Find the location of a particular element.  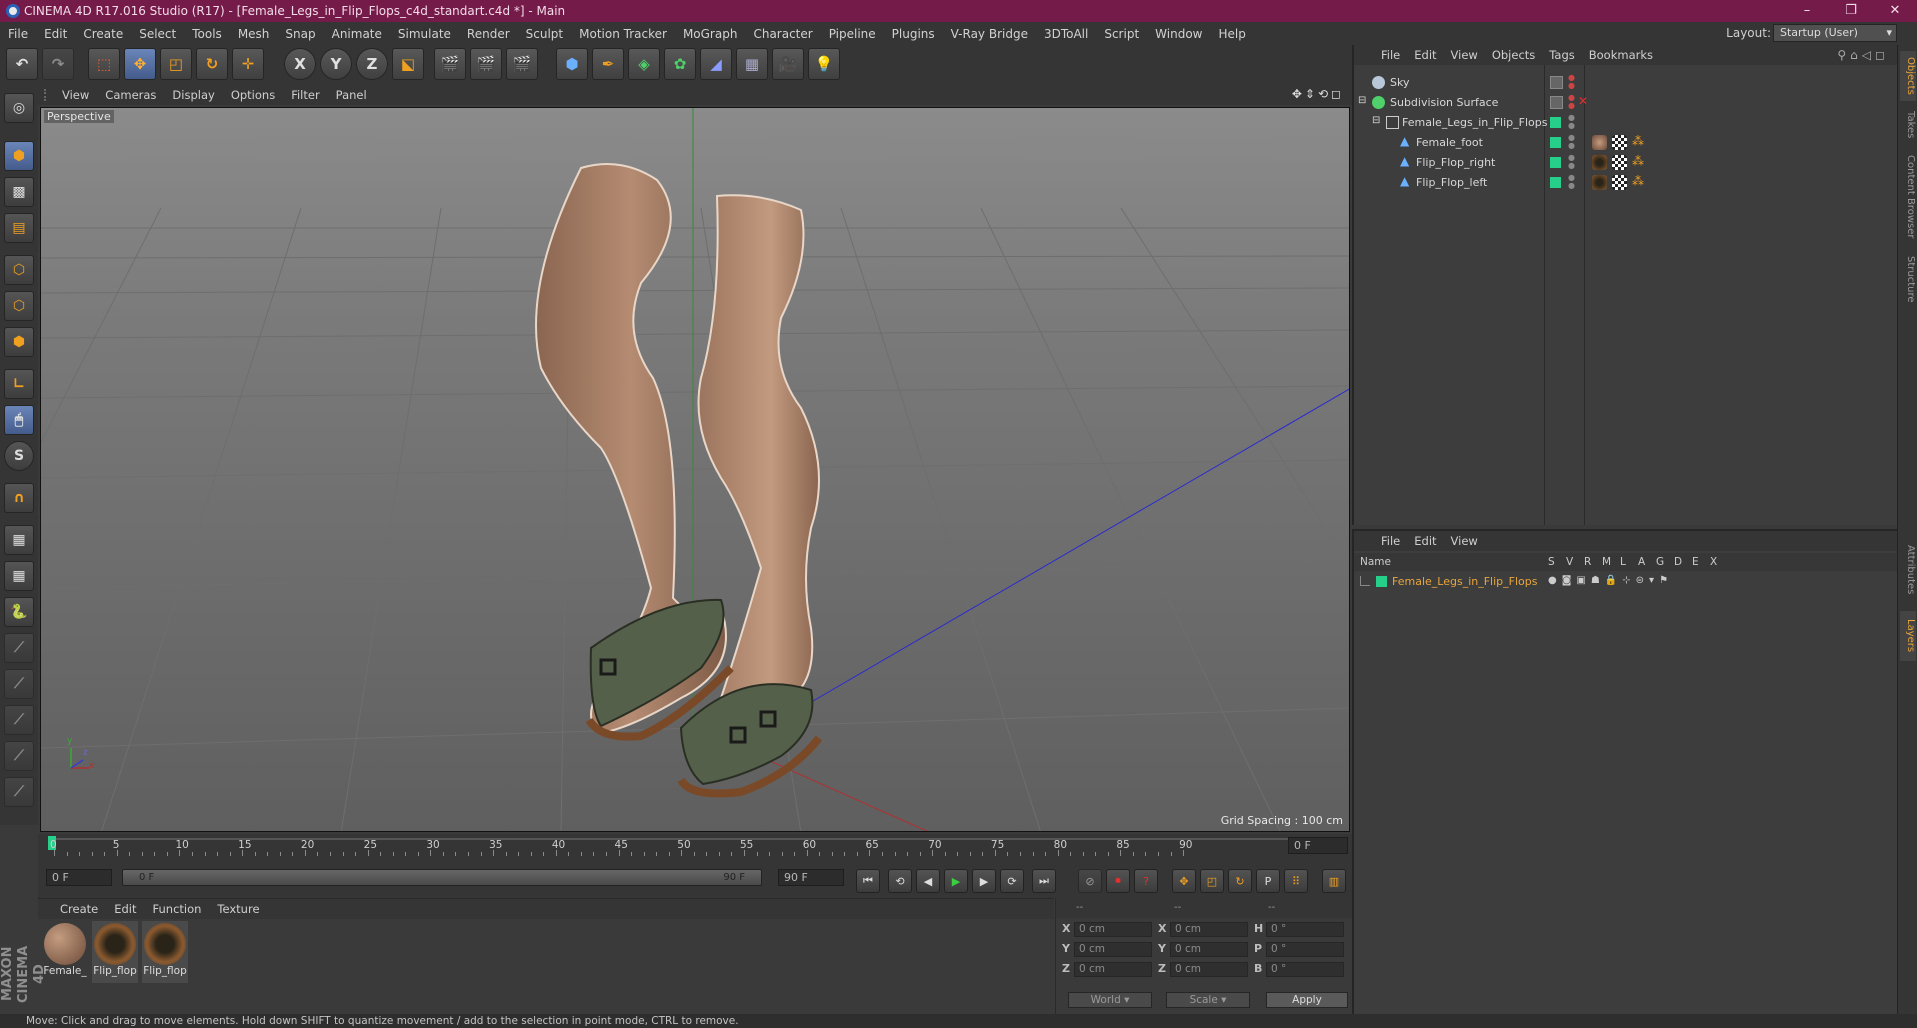

coordinate-space-dropdown: World ▾ is located at coordinates (1110, 1000).